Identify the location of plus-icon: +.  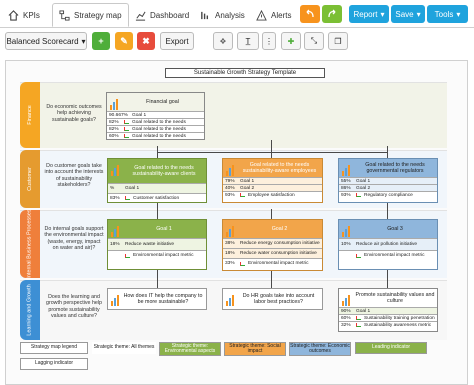
(101, 41).